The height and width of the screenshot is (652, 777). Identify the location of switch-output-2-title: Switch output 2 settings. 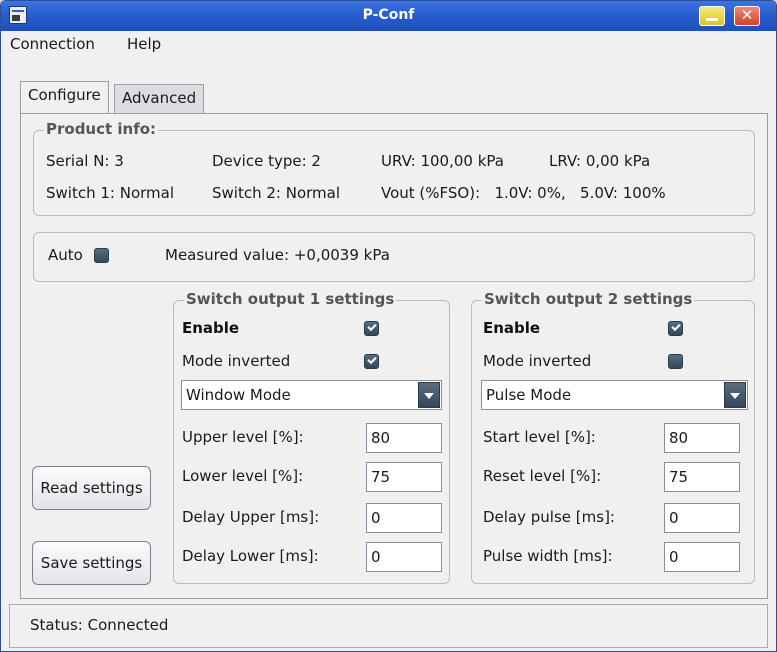
(588, 299).